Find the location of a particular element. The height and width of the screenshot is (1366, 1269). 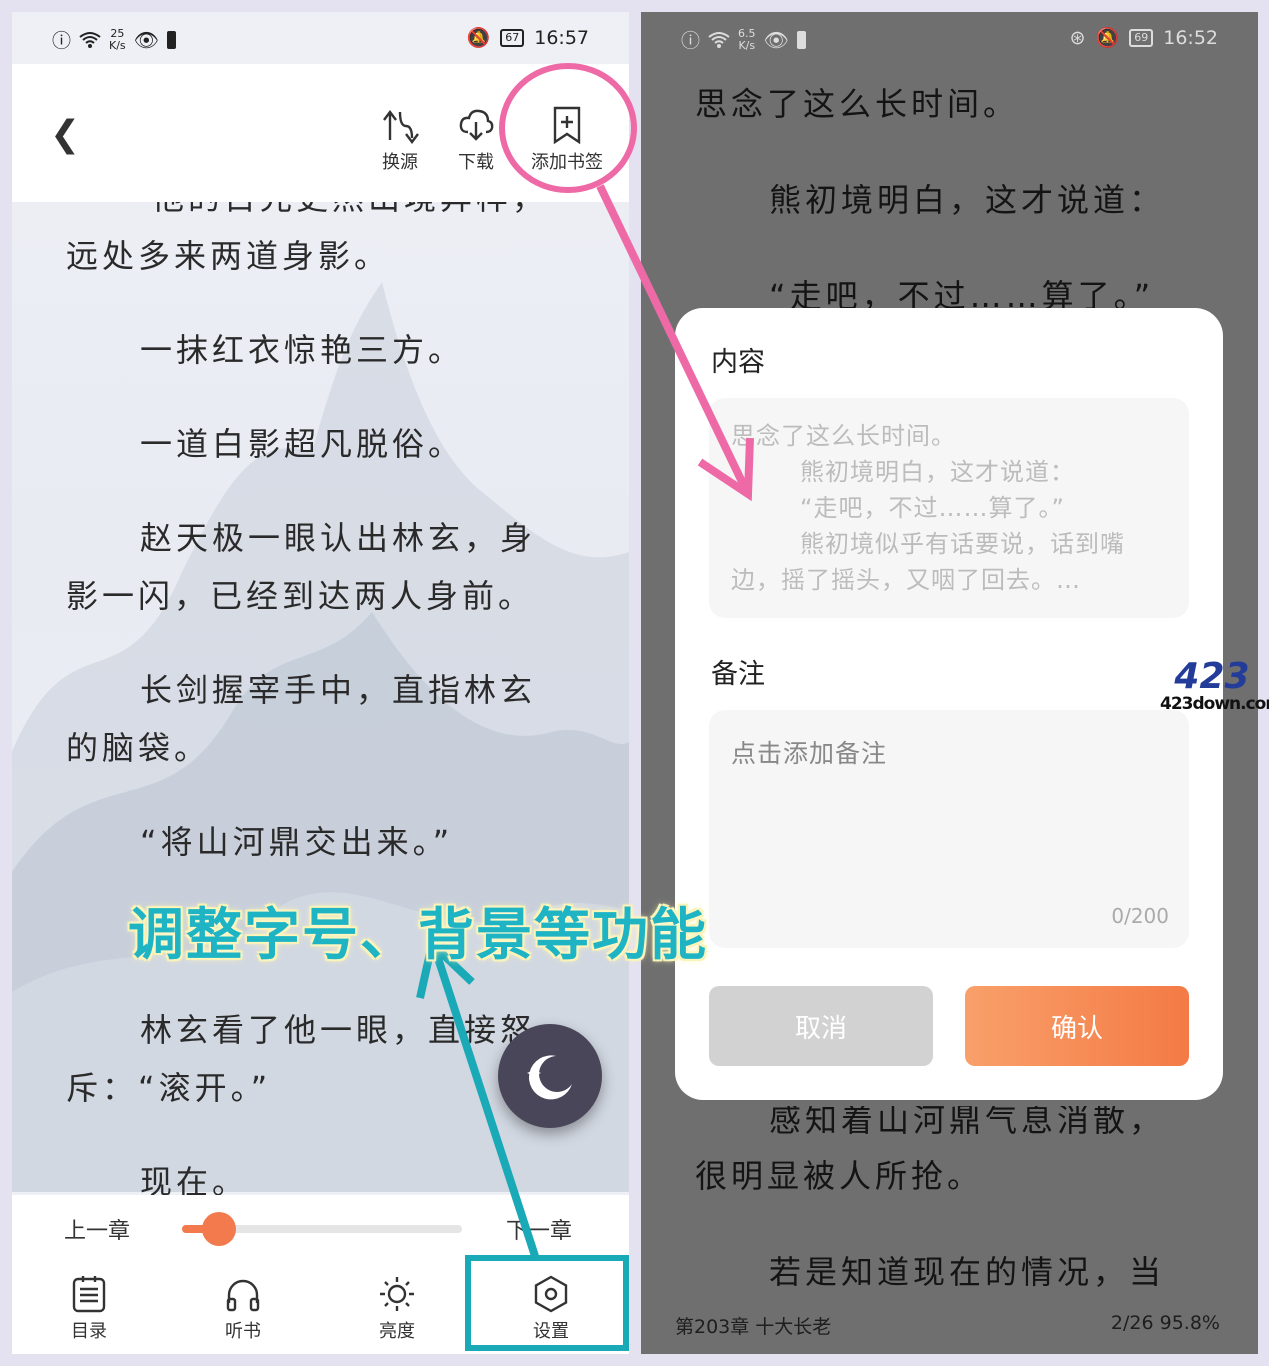

reader-bottom-panel: 上一章 下一章 目录 听书 亮度 设置 is located at coordinates (320, 1274).